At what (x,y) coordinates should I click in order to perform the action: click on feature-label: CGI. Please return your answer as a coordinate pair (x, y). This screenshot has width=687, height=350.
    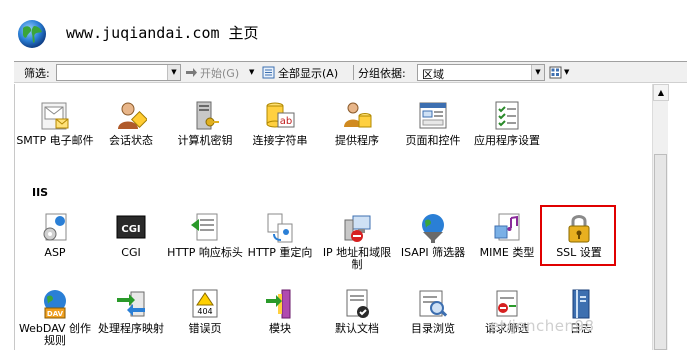
    Looking at the image, I should click on (131, 252).